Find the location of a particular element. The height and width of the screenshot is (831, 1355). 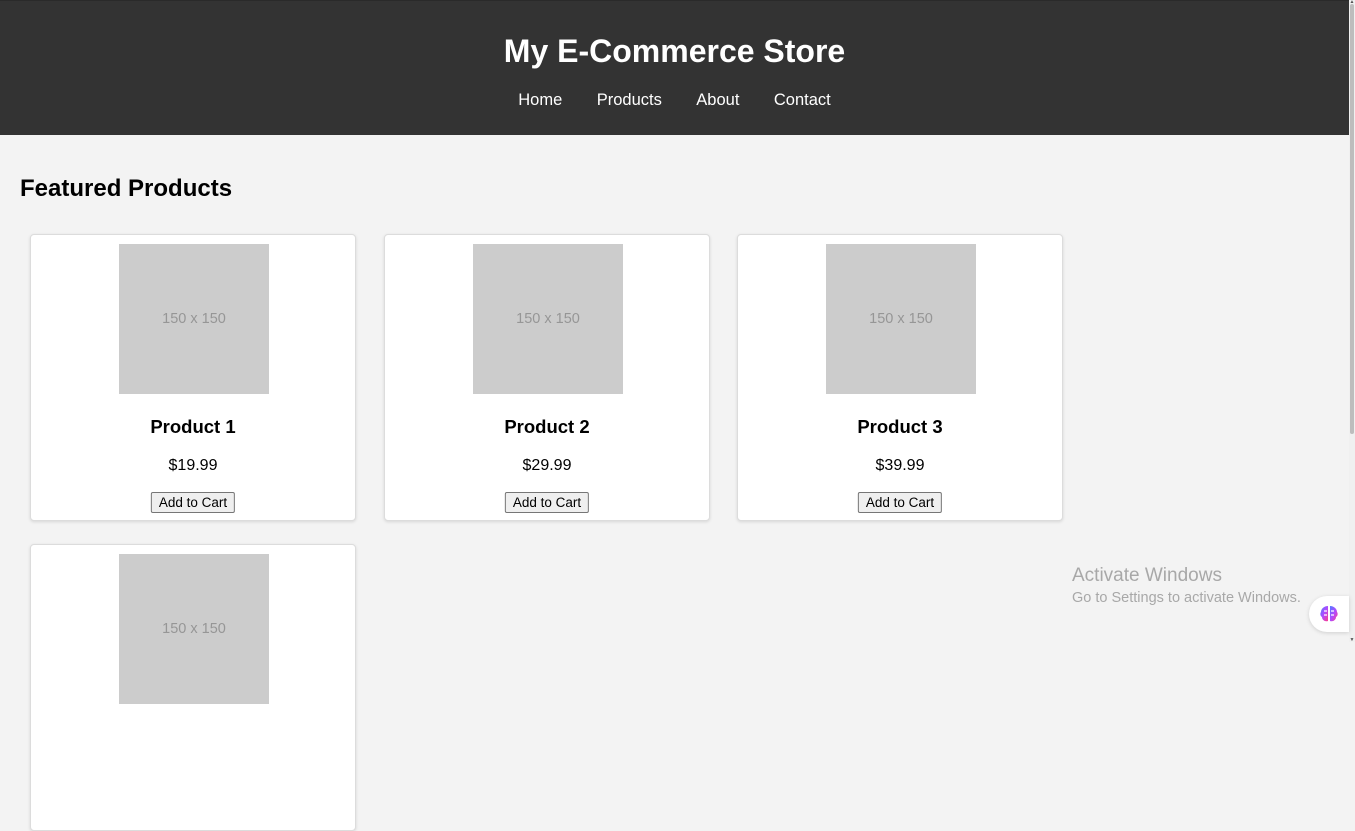

product-price: $19.99 is located at coordinates (193, 465).